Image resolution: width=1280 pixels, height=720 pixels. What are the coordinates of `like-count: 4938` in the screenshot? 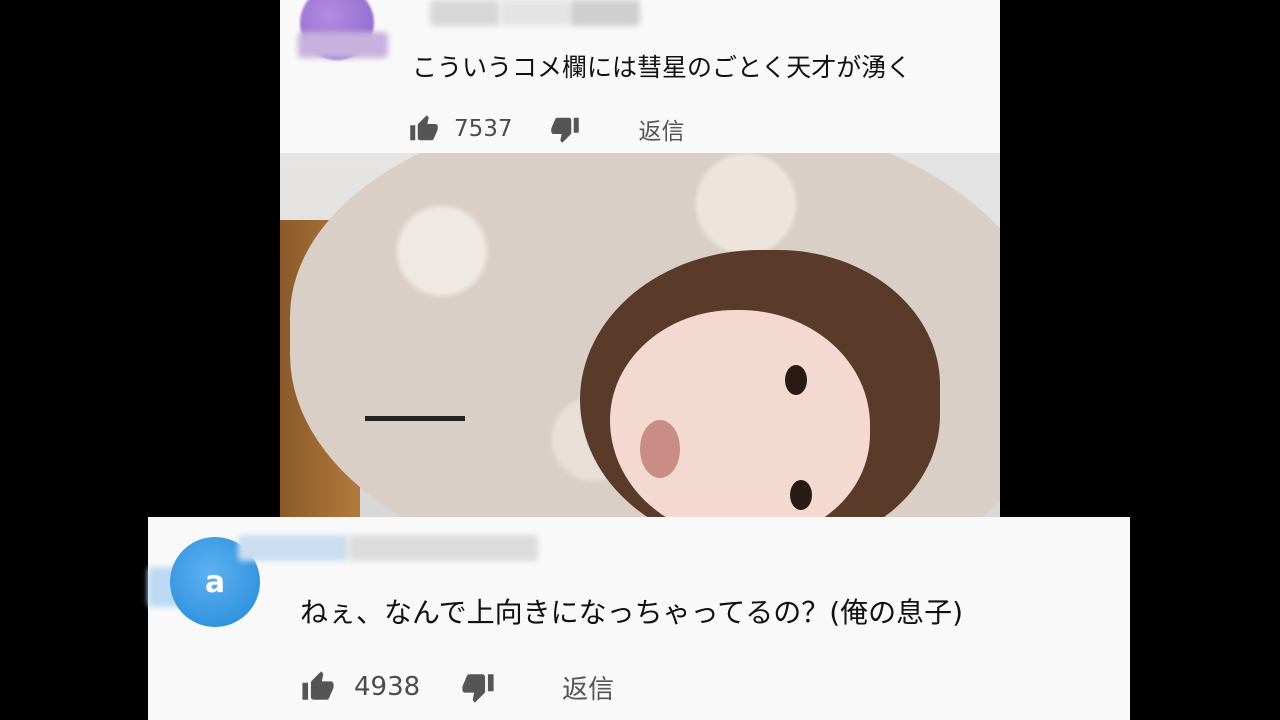 It's located at (387, 687).